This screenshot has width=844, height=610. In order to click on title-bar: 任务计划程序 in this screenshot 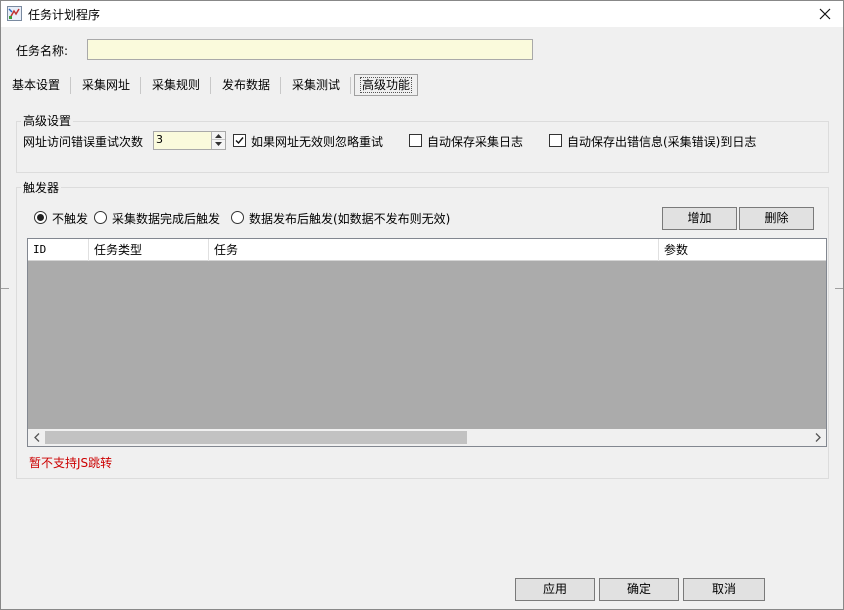, I will do `click(422, 14)`.